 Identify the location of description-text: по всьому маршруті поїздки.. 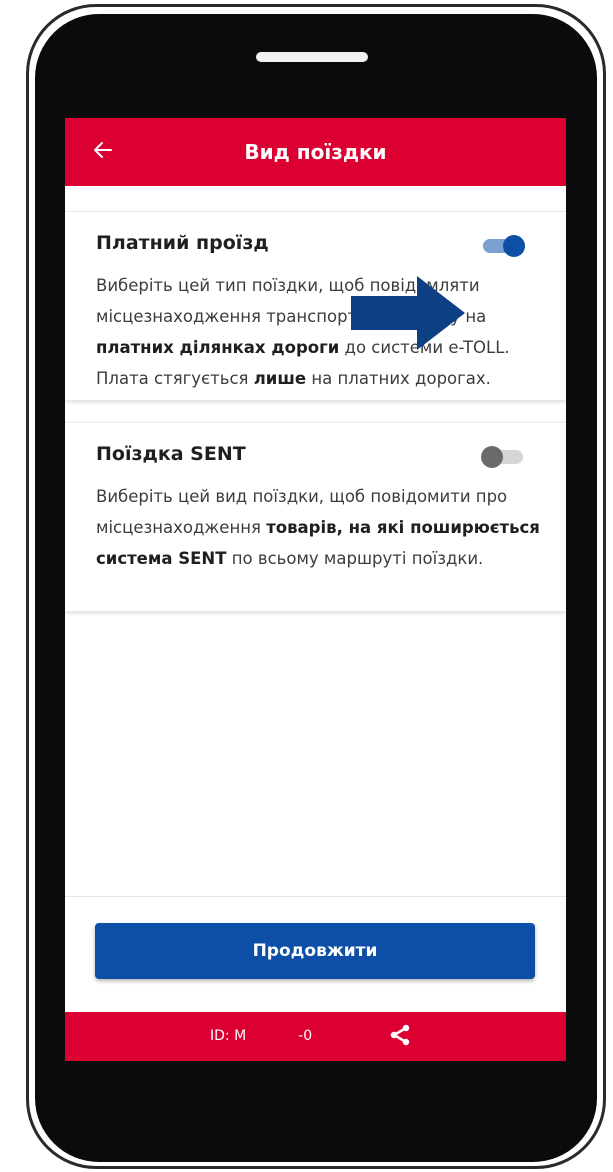
(355, 558).